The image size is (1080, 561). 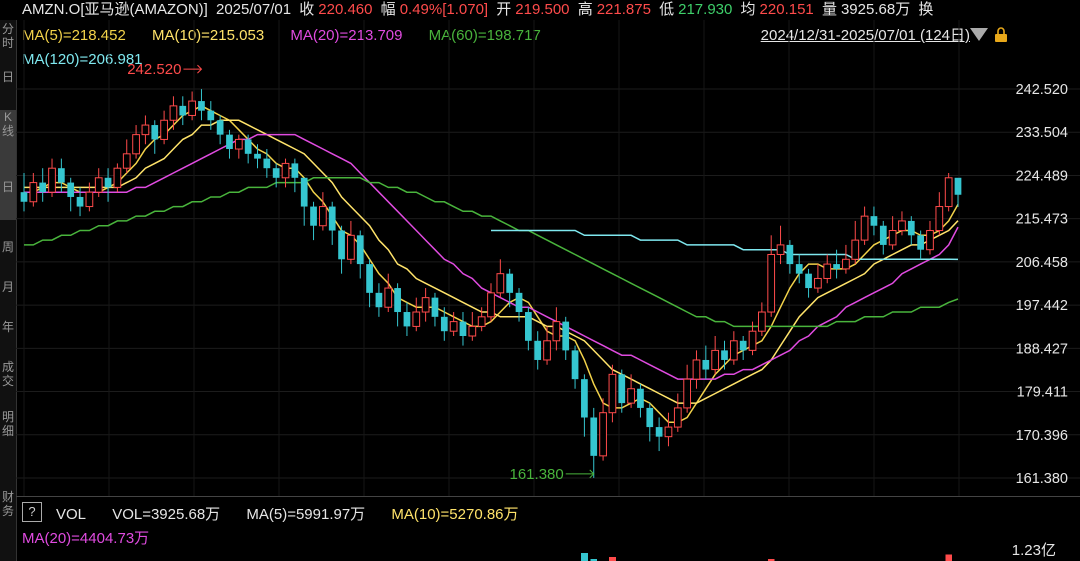 I want to click on change-label: 幅, so click(x=388, y=9).